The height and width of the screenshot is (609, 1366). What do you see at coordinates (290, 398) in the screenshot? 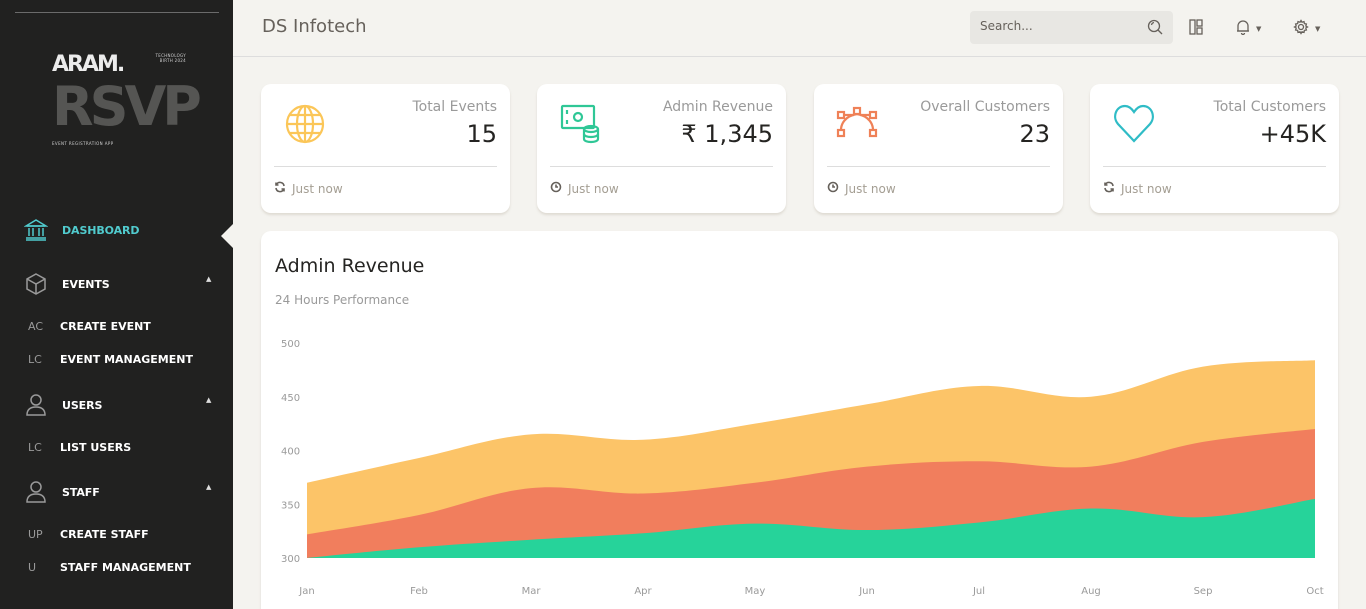
I see `y-tick-label: 450` at bounding box center [290, 398].